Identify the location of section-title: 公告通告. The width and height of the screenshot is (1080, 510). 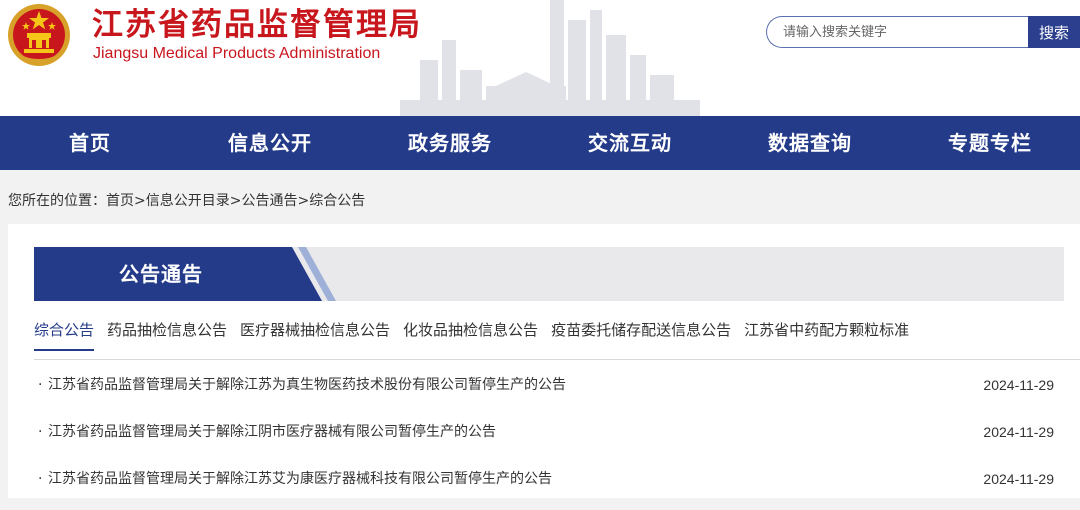
(161, 274).